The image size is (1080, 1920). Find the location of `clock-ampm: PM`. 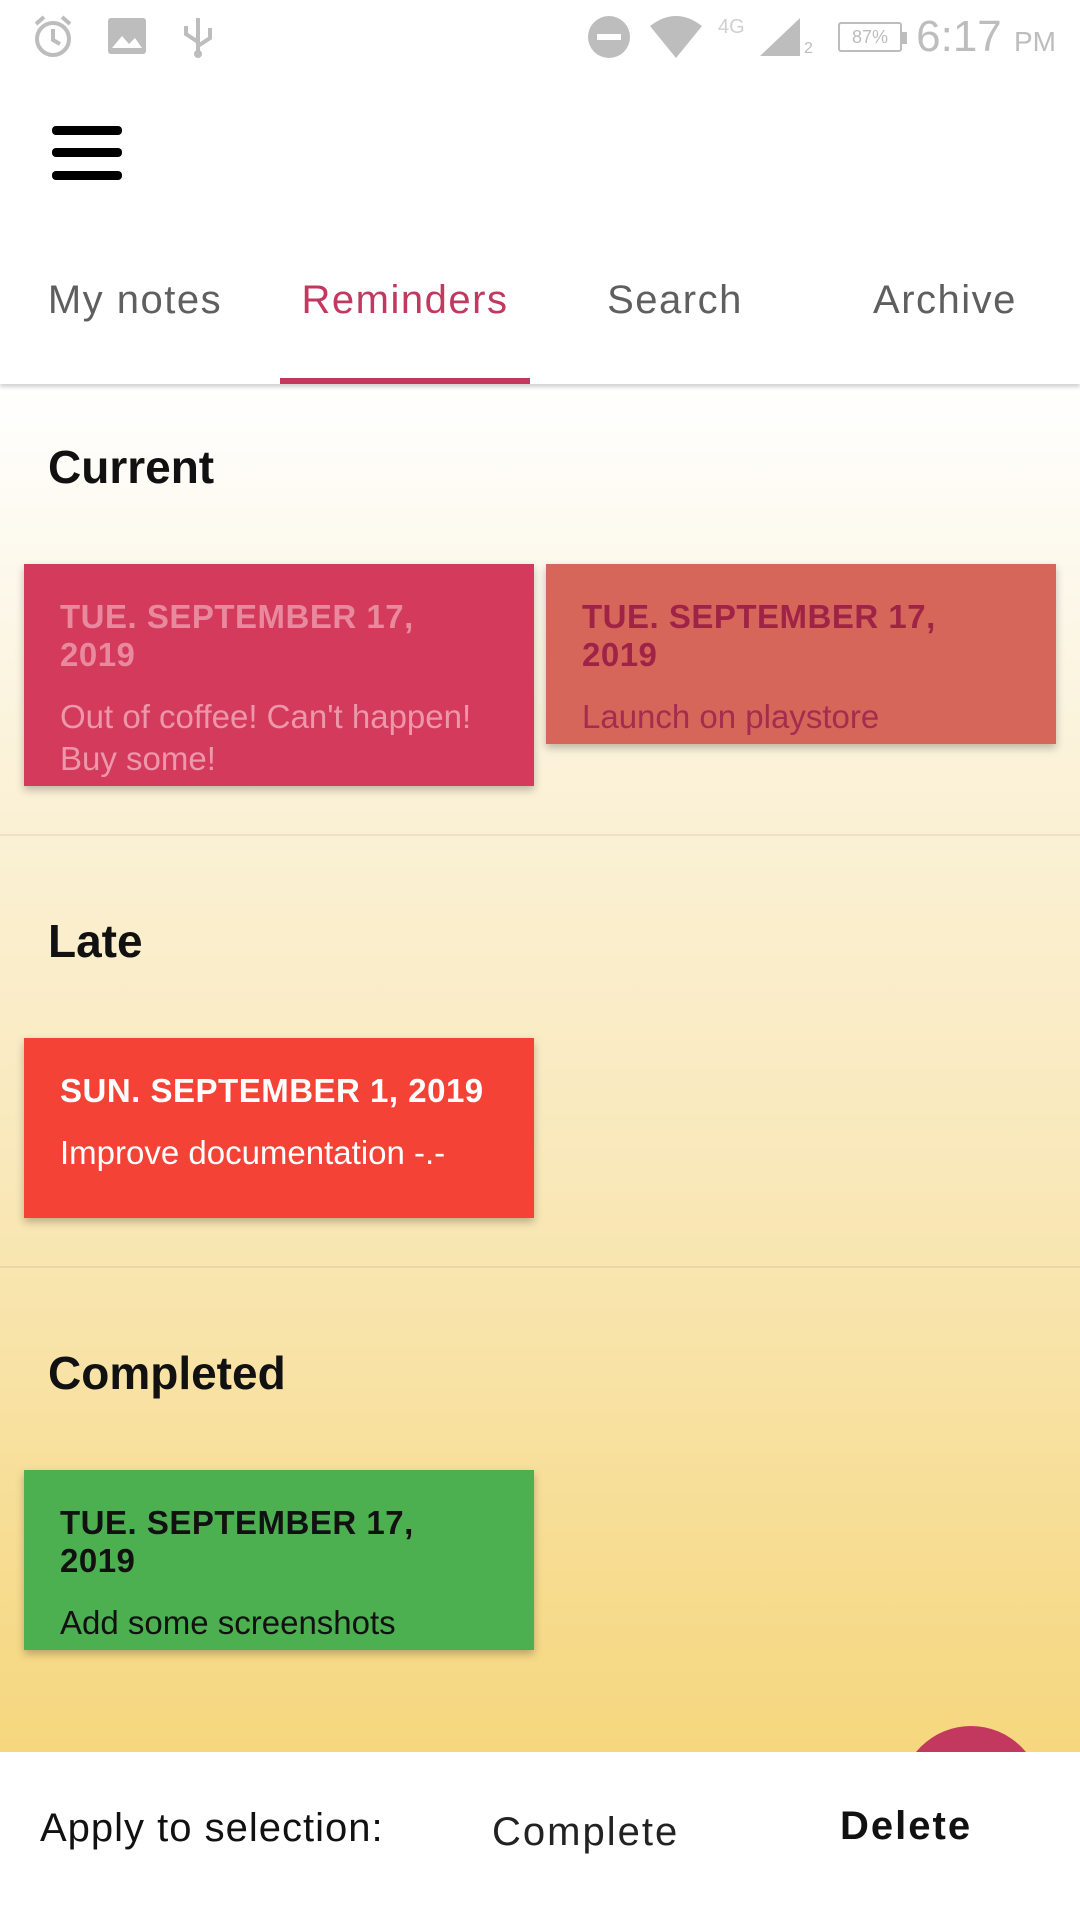

clock-ampm: PM is located at coordinates (1035, 41).